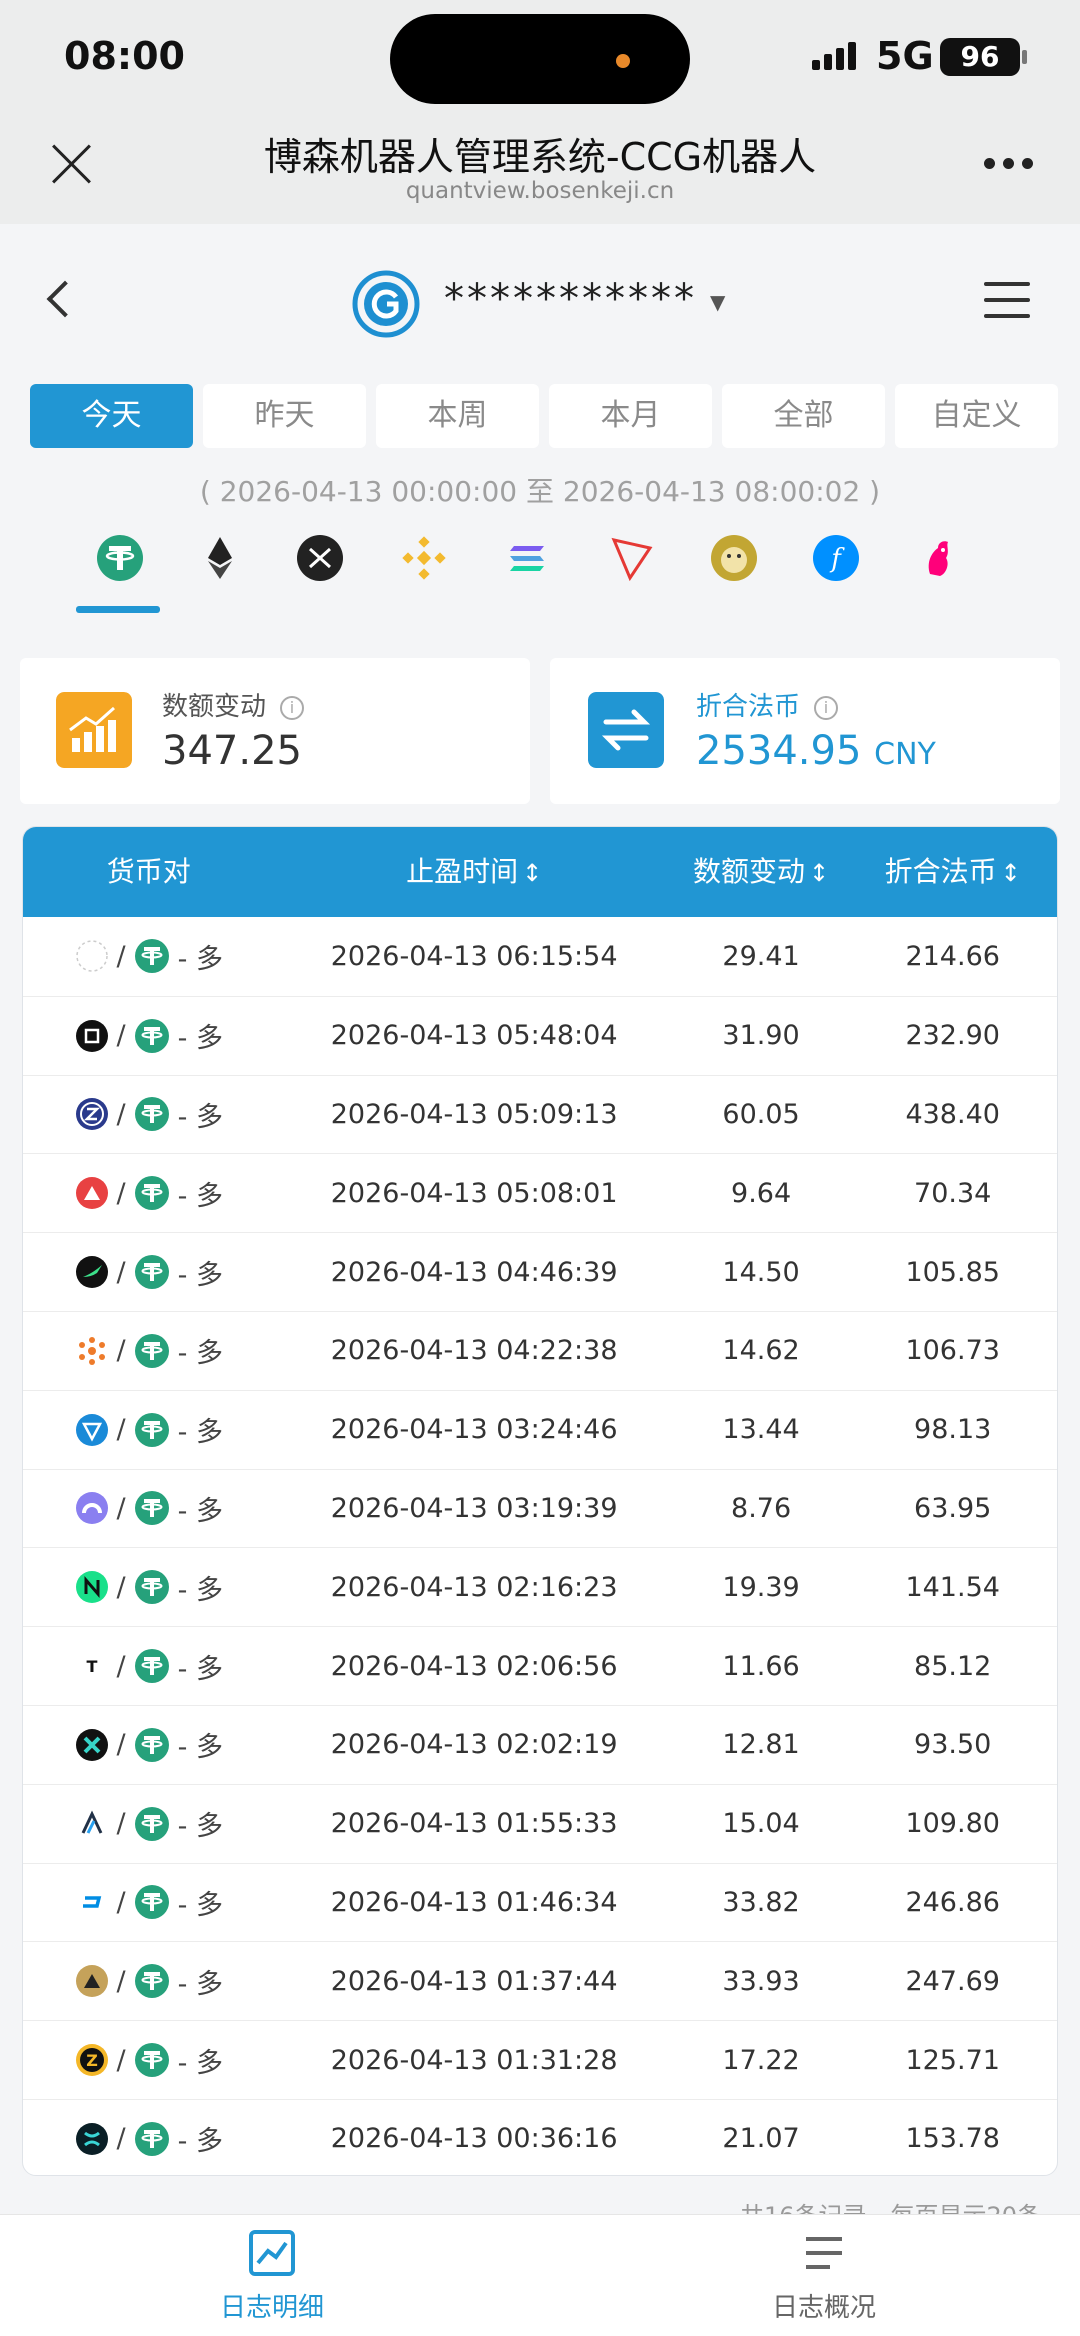 The width and height of the screenshot is (1080, 2336). Describe the element at coordinates (474, 1351) in the screenshot. I see `take-profit-time: 2026-04-13 04:22:38` at that location.